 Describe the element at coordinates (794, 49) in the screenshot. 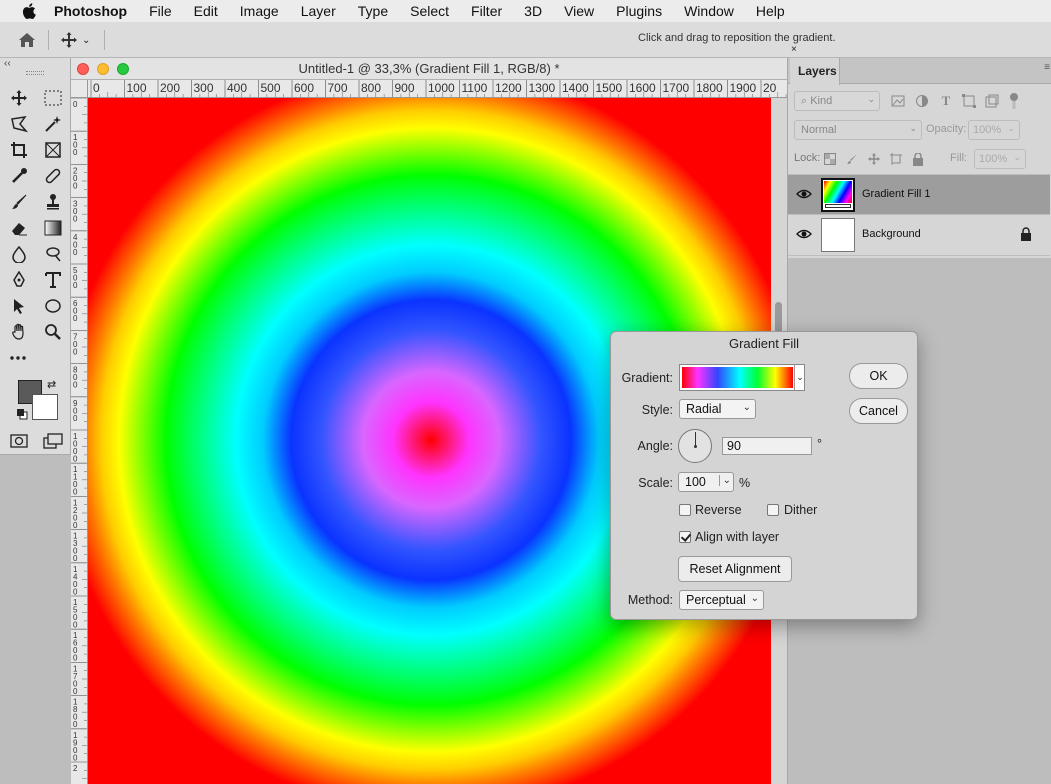

I see `close-panel-icon: ×` at that location.